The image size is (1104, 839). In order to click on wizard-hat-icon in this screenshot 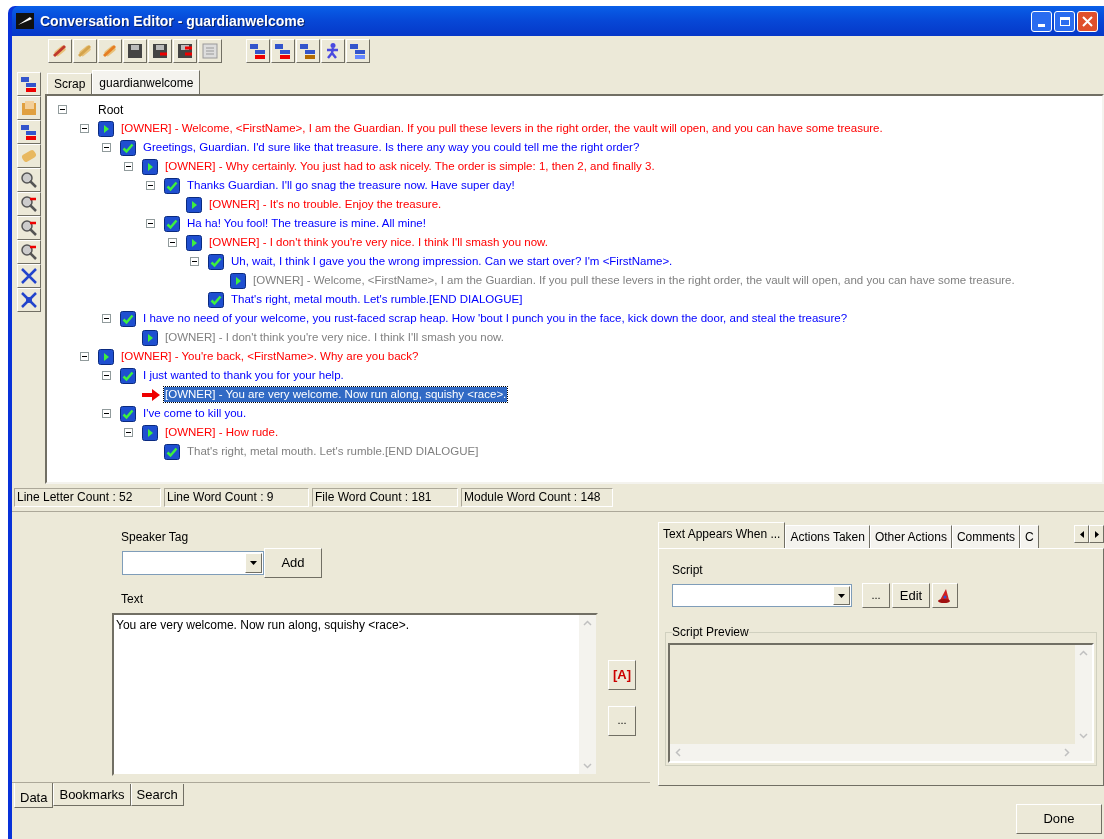, I will do `click(945, 595)`.